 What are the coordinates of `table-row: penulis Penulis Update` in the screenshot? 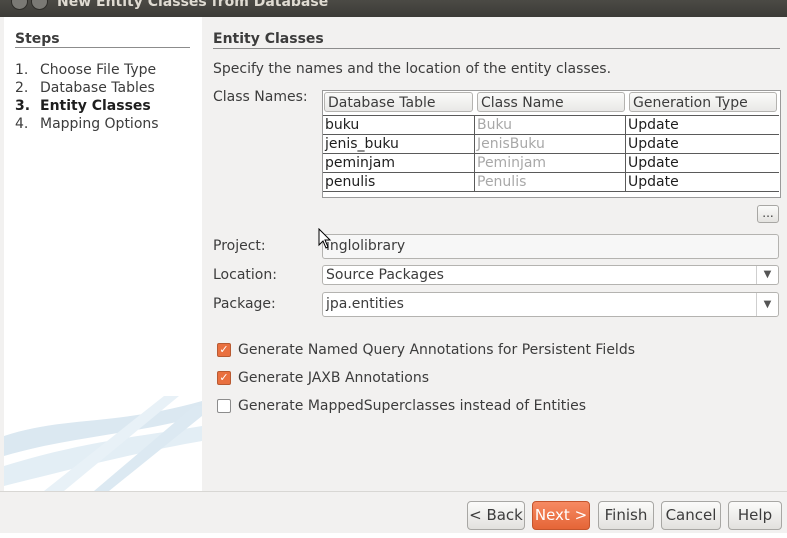 It's located at (551, 182).